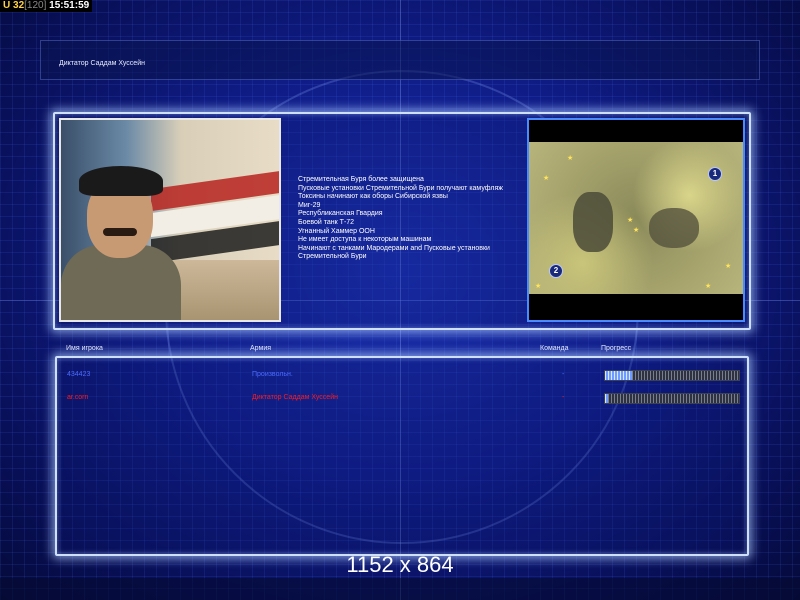 Image resolution: width=800 pixels, height=600 pixels. Describe the element at coordinates (361, 179) in the screenshot. I see `description-line: Стремительная Буря более защищена` at that location.